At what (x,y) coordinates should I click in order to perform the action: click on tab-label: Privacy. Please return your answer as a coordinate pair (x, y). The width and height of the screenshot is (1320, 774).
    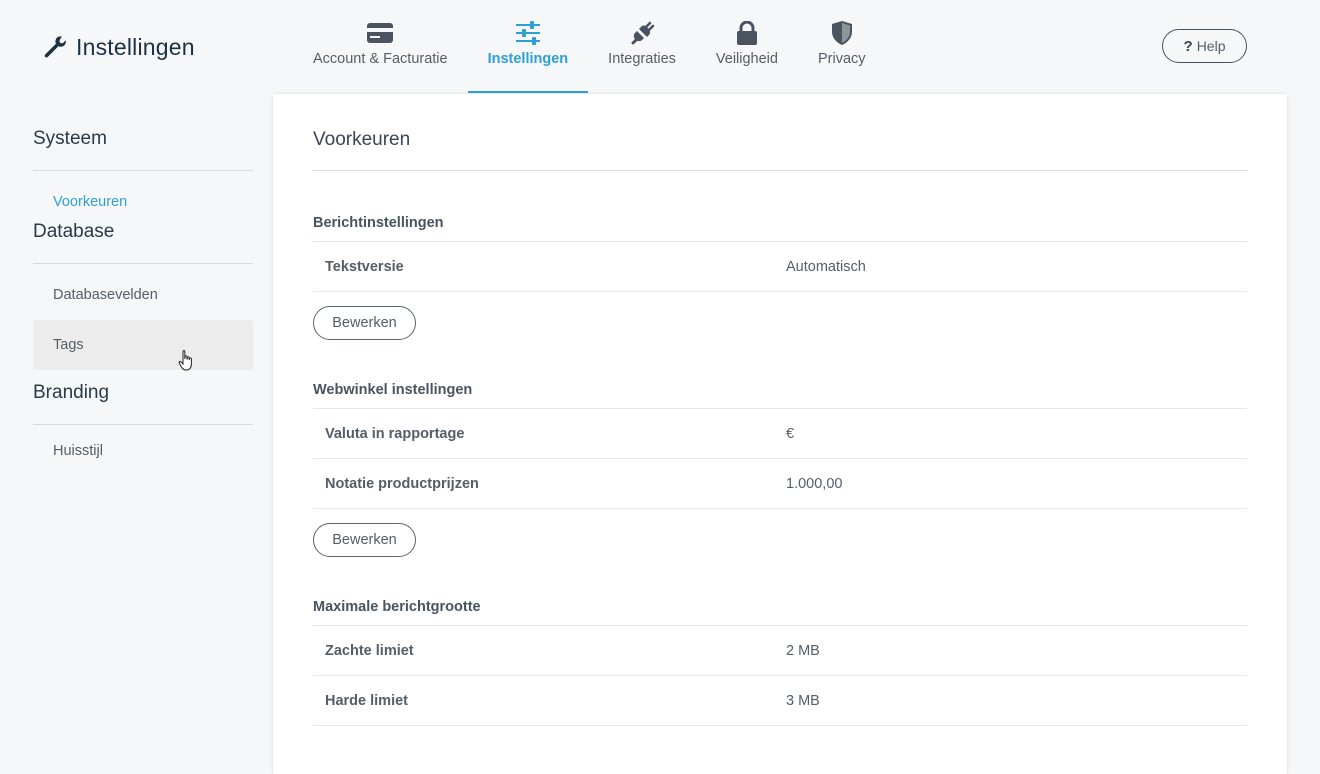
    Looking at the image, I should click on (841, 59).